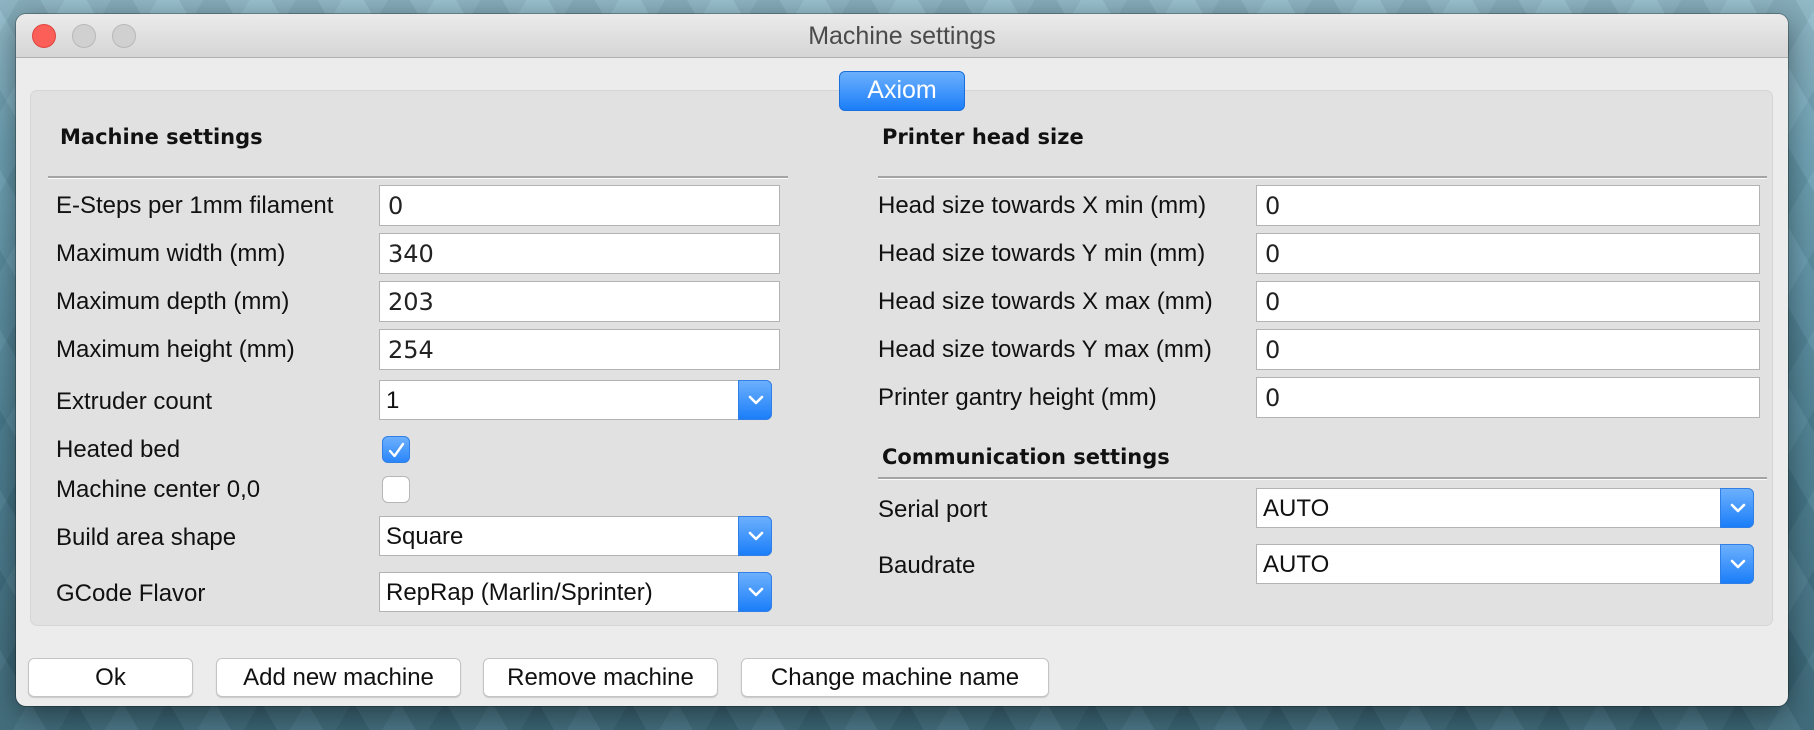  What do you see at coordinates (171, 253) in the screenshot?
I see `max-width-label: Maximum width (mm)` at bounding box center [171, 253].